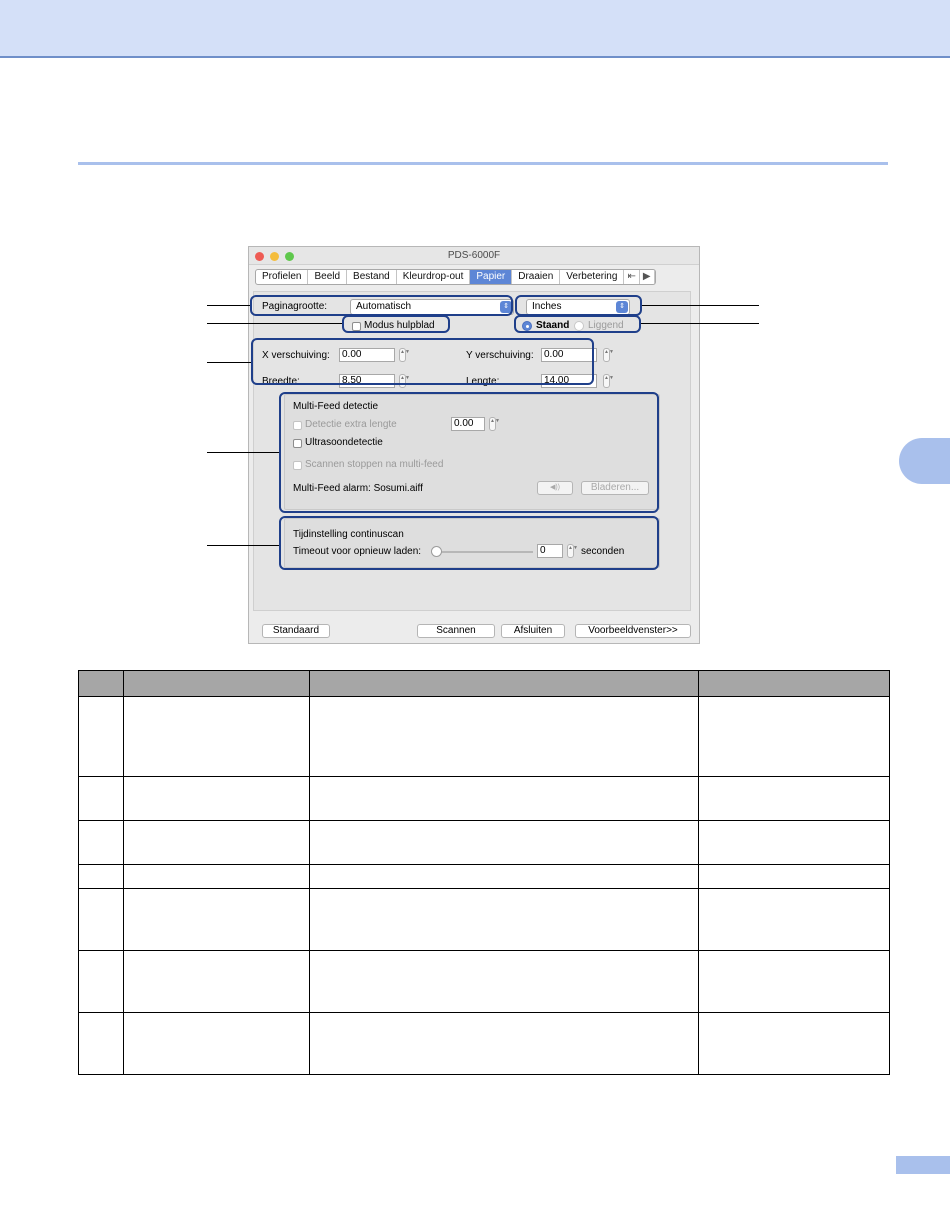 The width and height of the screenshot is (950, 1226). I want to click on tab-bestand: Bestand, so click(372, 277).